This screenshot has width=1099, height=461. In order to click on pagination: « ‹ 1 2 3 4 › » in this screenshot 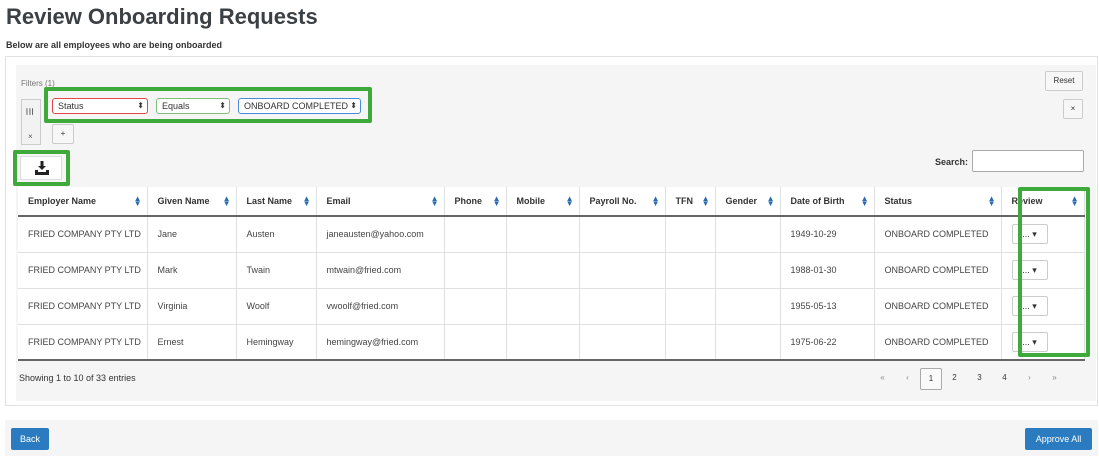, I will do `click(968, 379)`.